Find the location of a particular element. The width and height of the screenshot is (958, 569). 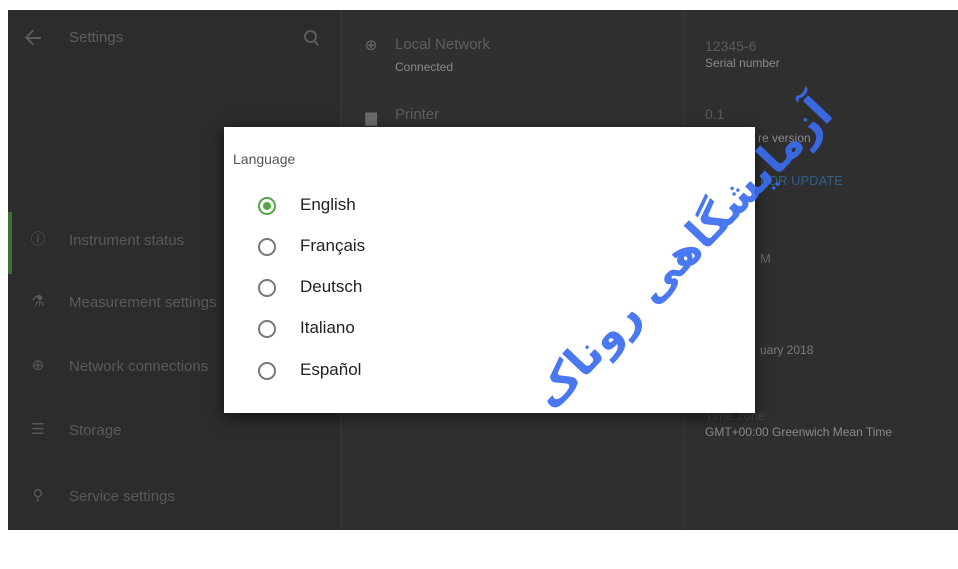

serial-number-value: 12345-6 is located at coordinates (731, 46).